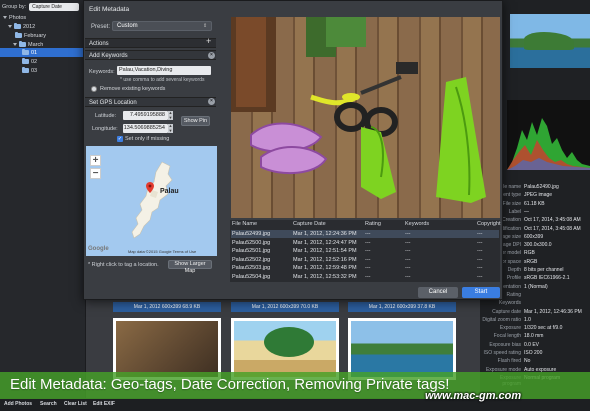 This screenshot has height=411, width=590. I want to click on zoom-in-button: +, so click(95, 160).